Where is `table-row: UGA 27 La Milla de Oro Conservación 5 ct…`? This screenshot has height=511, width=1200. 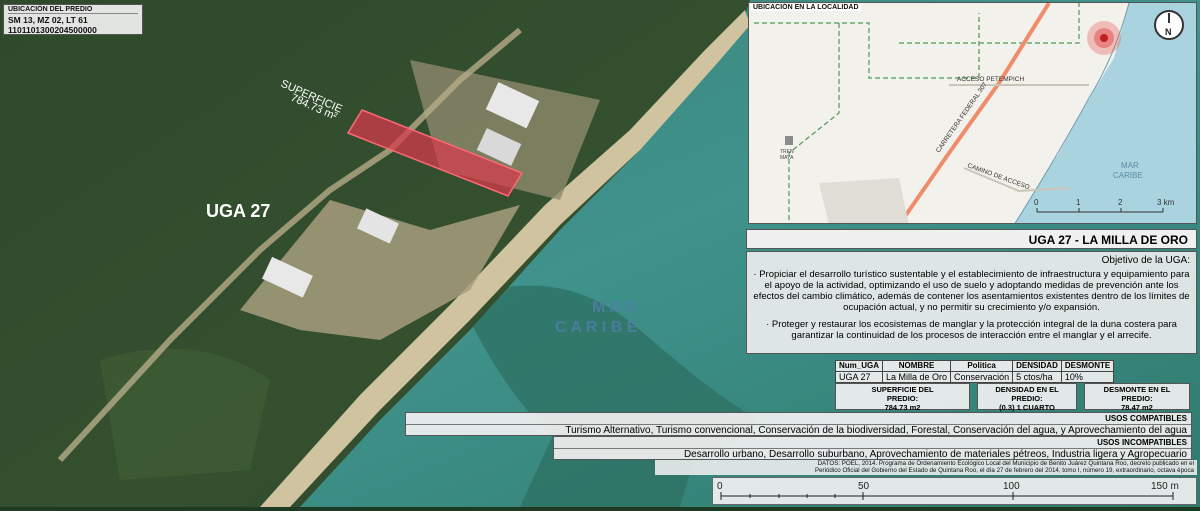
table-row: UGA 27 La Milla de Oro Conservación 5 ct… is located at coordinates (974, 377).